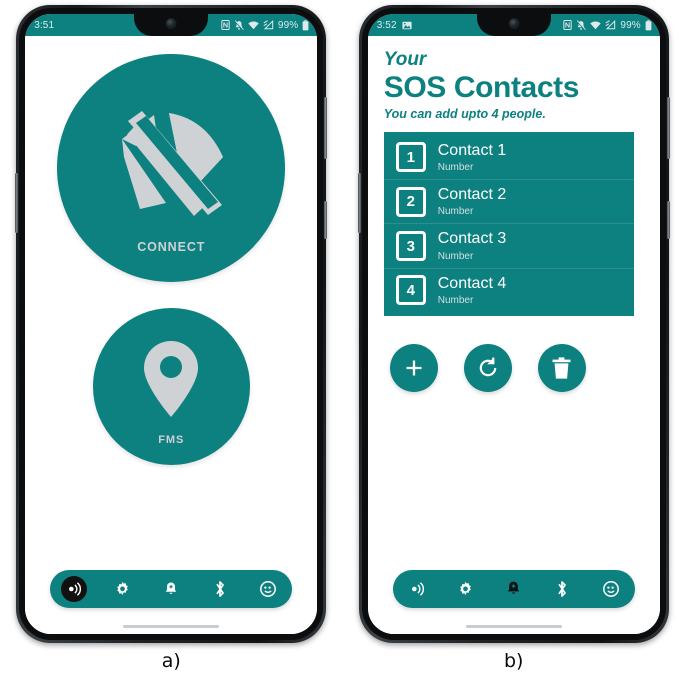 This screenshot has width=685, height=695. What do you see at coordinates (171, 381) in the screenshot?
I see `location-pin-icon` at bounding box center [171, 381].